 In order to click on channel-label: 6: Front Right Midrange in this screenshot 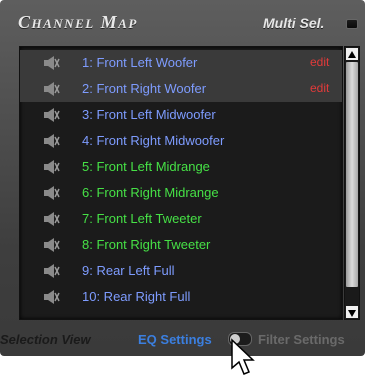, I will do `click(150, 192)`.